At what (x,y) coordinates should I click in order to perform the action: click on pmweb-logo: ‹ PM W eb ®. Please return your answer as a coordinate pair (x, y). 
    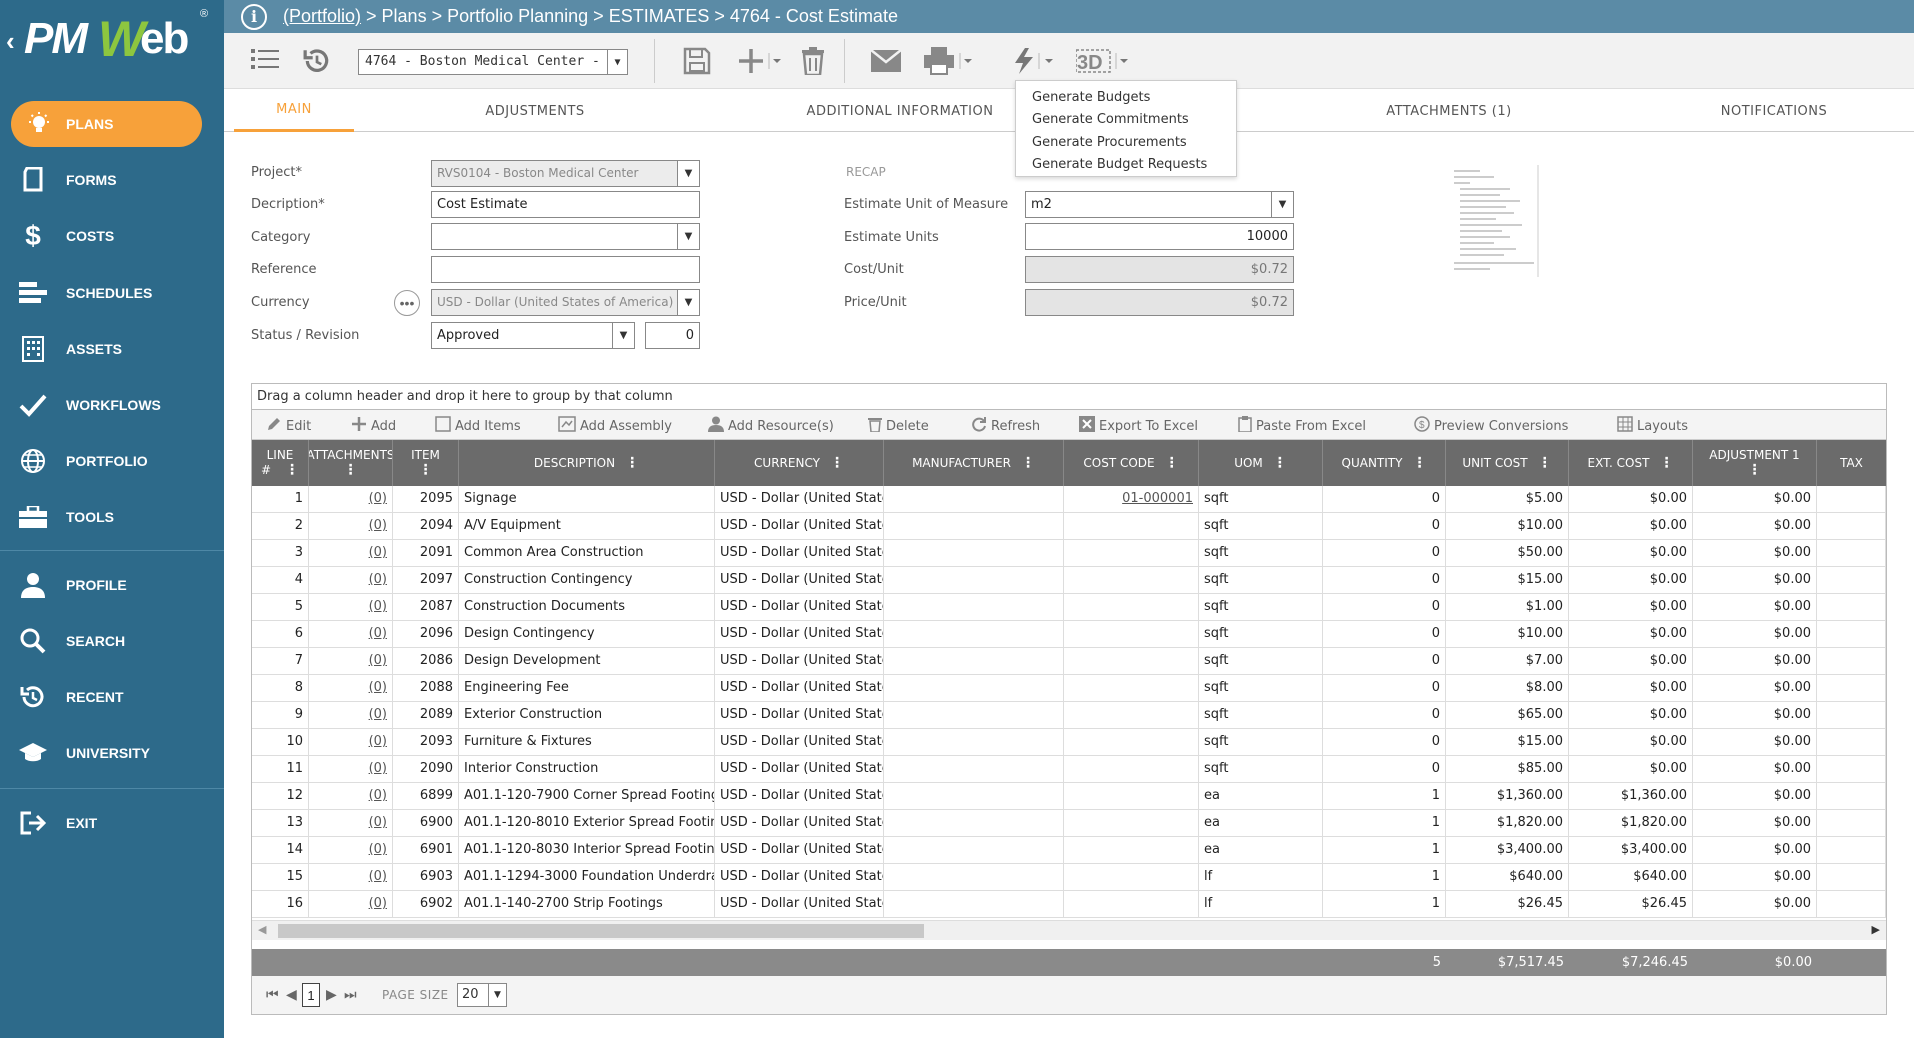
    Looking at the image, I should click on (112, 40).